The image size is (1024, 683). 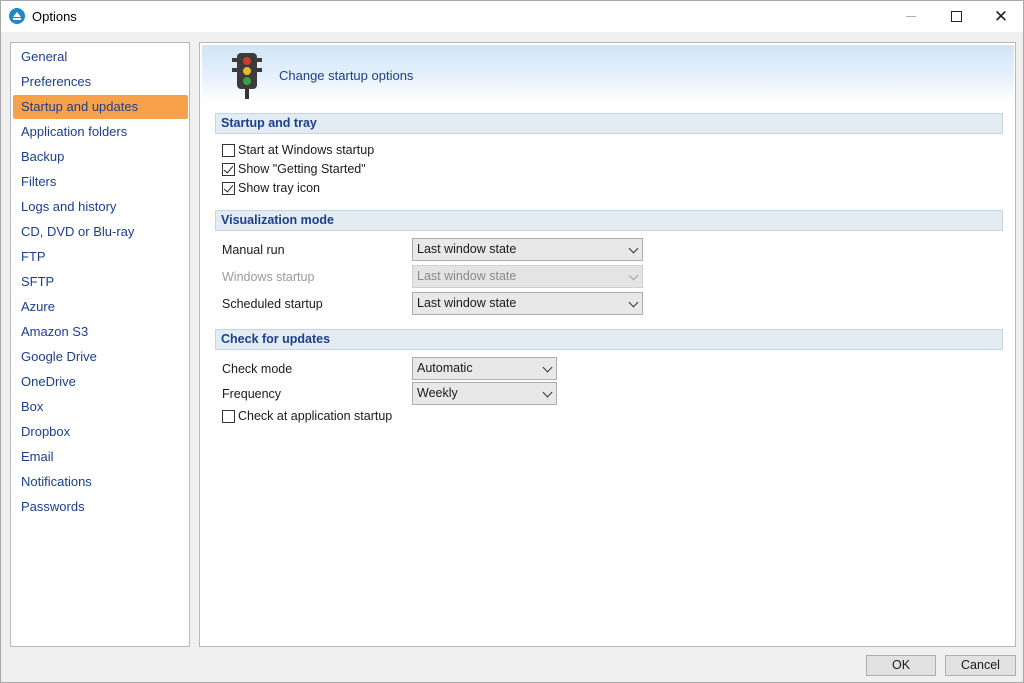 I want to click on minimize-icon, so click(x=911, y=16).